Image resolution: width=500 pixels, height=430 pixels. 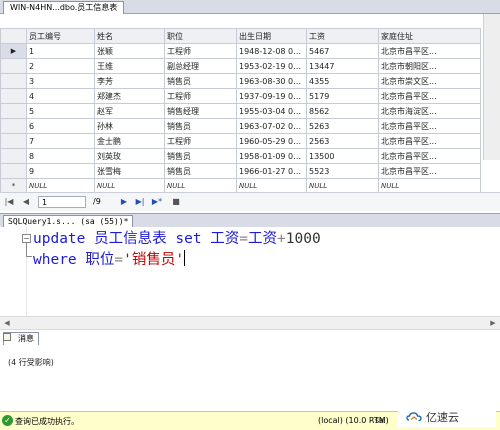 I want to click on column-header-dob: 出生日期, so click(x=271, y=36).